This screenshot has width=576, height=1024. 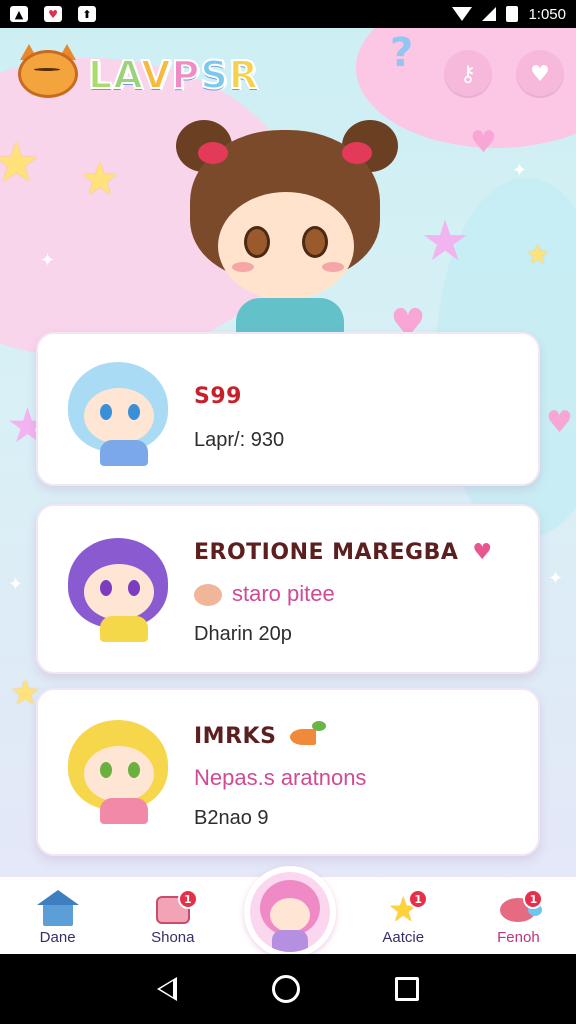 What do you see at coordinates (173, 75) in the screenshot?
I see `logo-text: LAVPSR` at bounding box center [173, 75].